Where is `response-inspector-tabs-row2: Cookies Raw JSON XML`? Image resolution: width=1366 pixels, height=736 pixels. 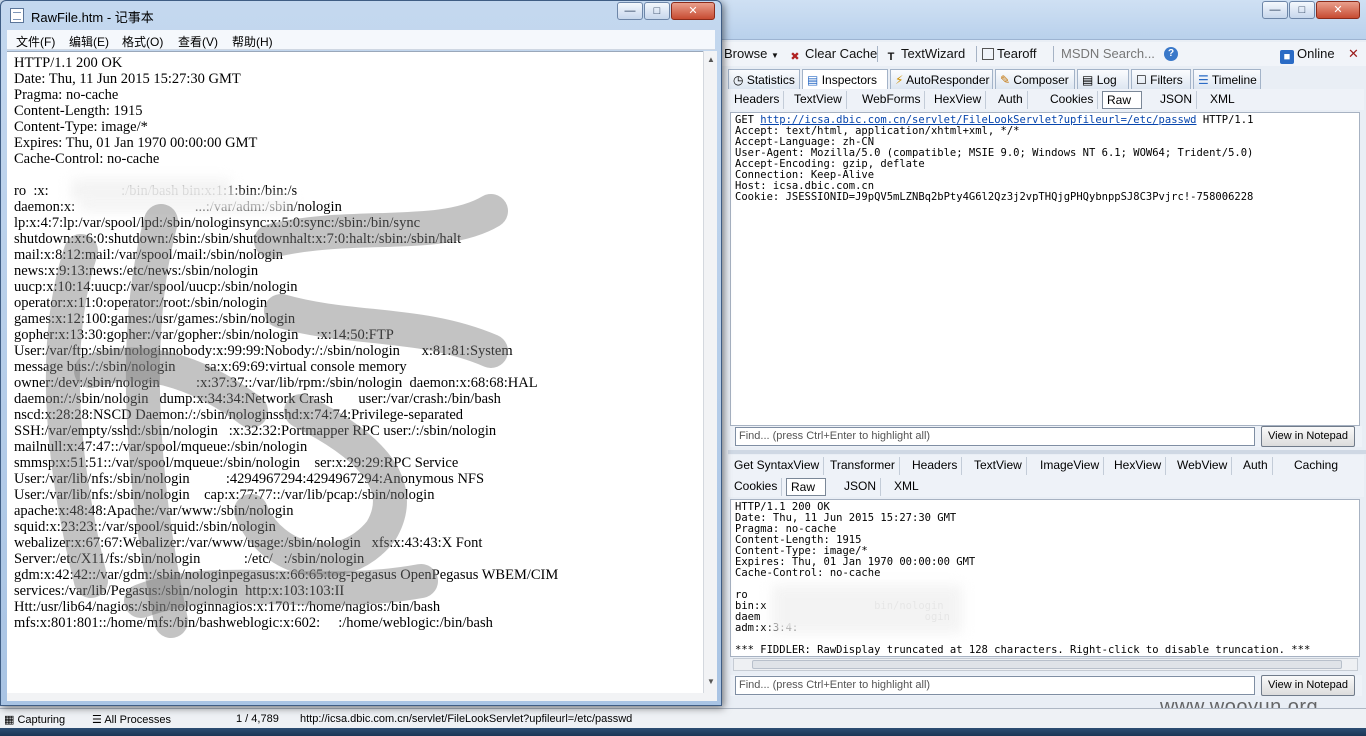 response-inspector-tabs-row2: Cookies Raw JSON XML is located at coordinates (1046, 486).